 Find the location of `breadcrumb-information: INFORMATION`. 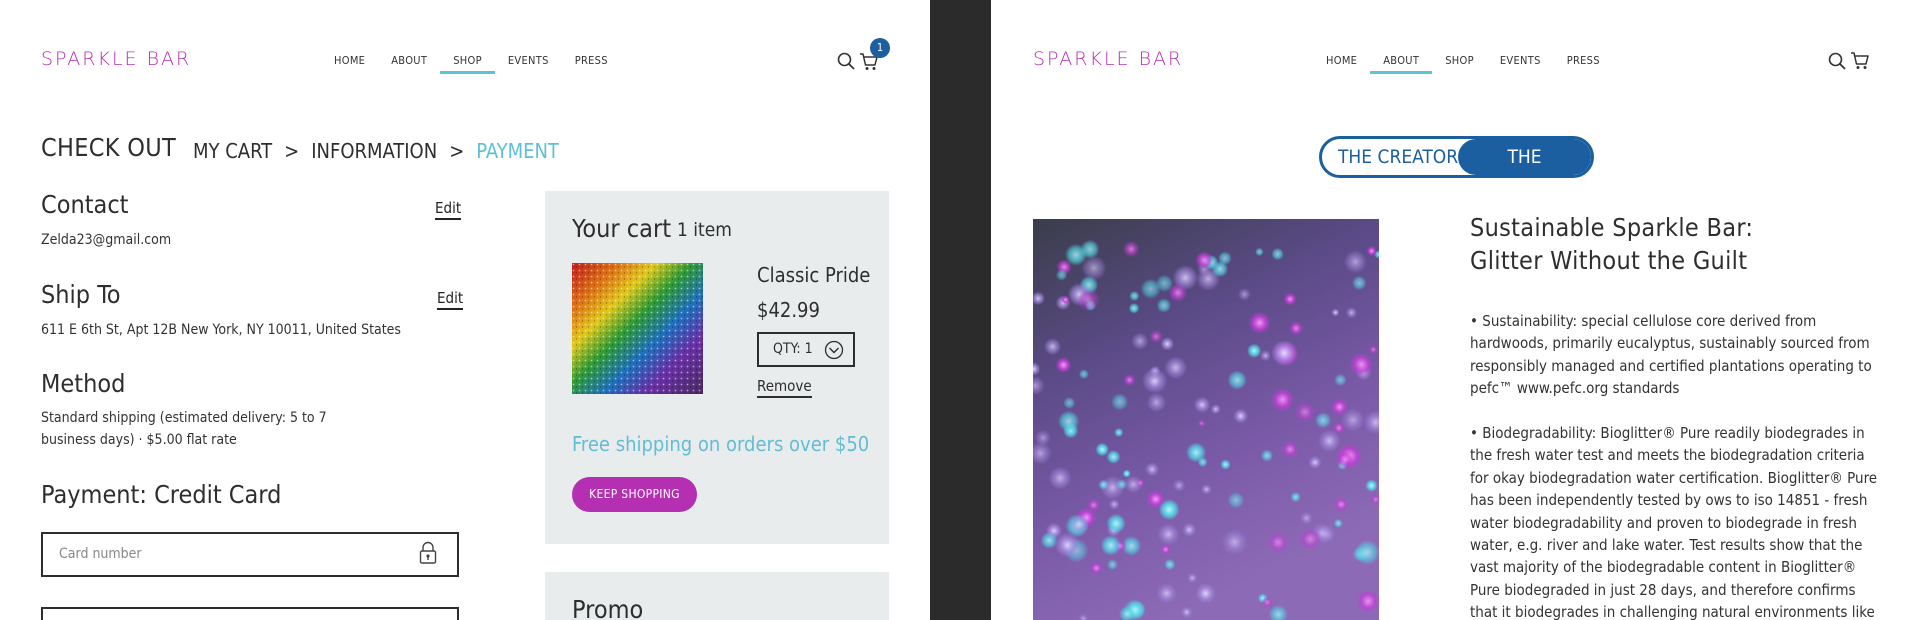

breadcrumb-information: INFORMATION is located at coordinates (374, 151).